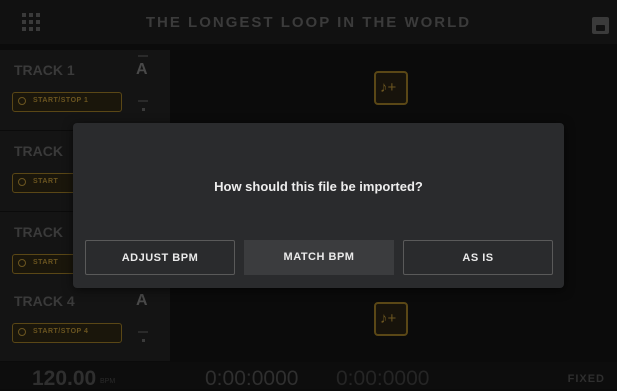 This screenshot has height=391, width=617. I want to click on start-stop-button: START/STOP 4, so click(67, 333).